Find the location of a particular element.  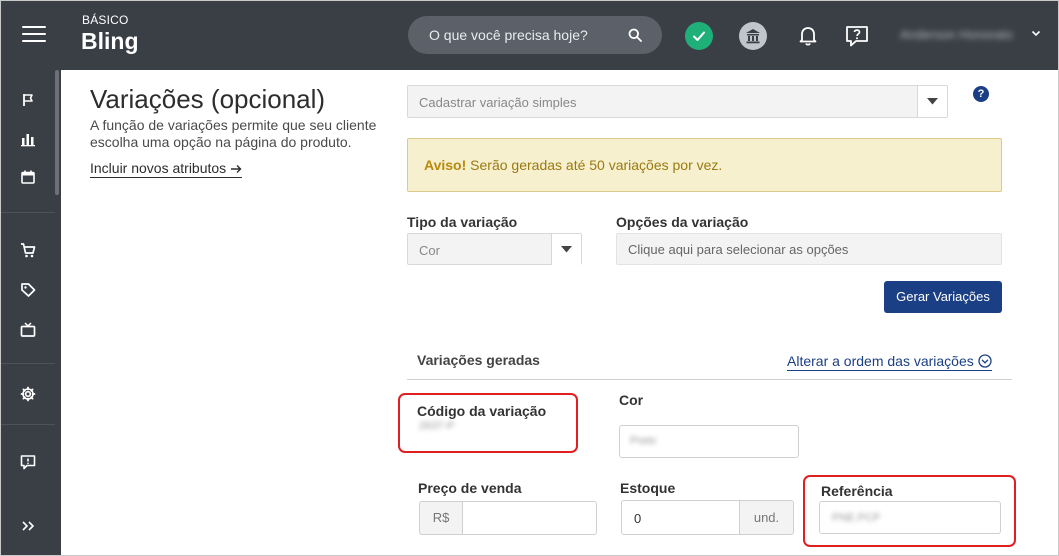

preco-field is located at coordinates (530, 518).